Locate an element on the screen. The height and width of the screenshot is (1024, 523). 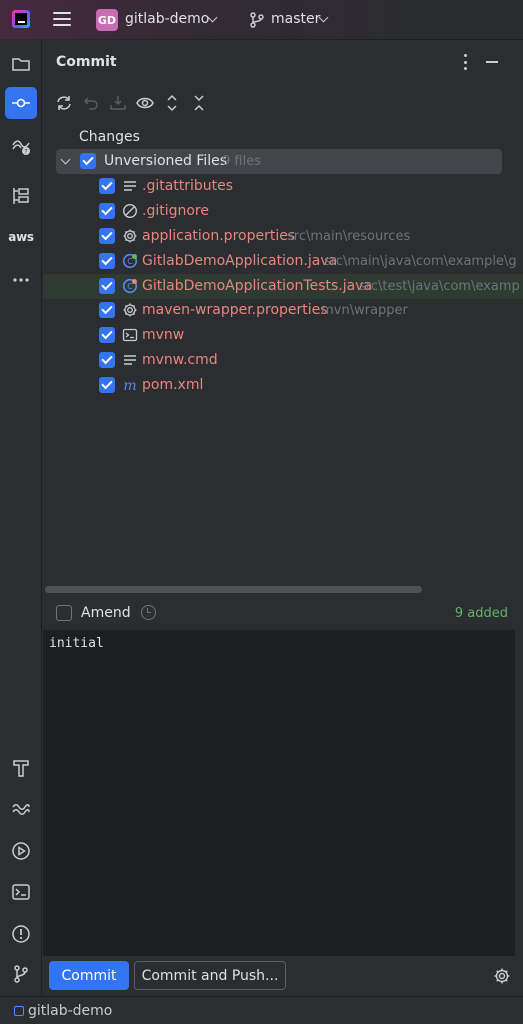
pull-requests-icon: ? is located at coordinates (21, 146).